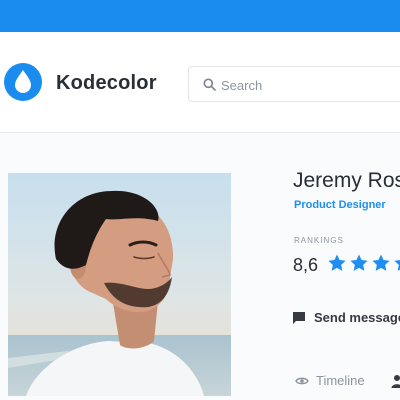 The image size is (400, 400). What do you see at coordinates (306, 265) in the screenshot?
I see `rating-value: 8,6` at bounding box center [306, 265].